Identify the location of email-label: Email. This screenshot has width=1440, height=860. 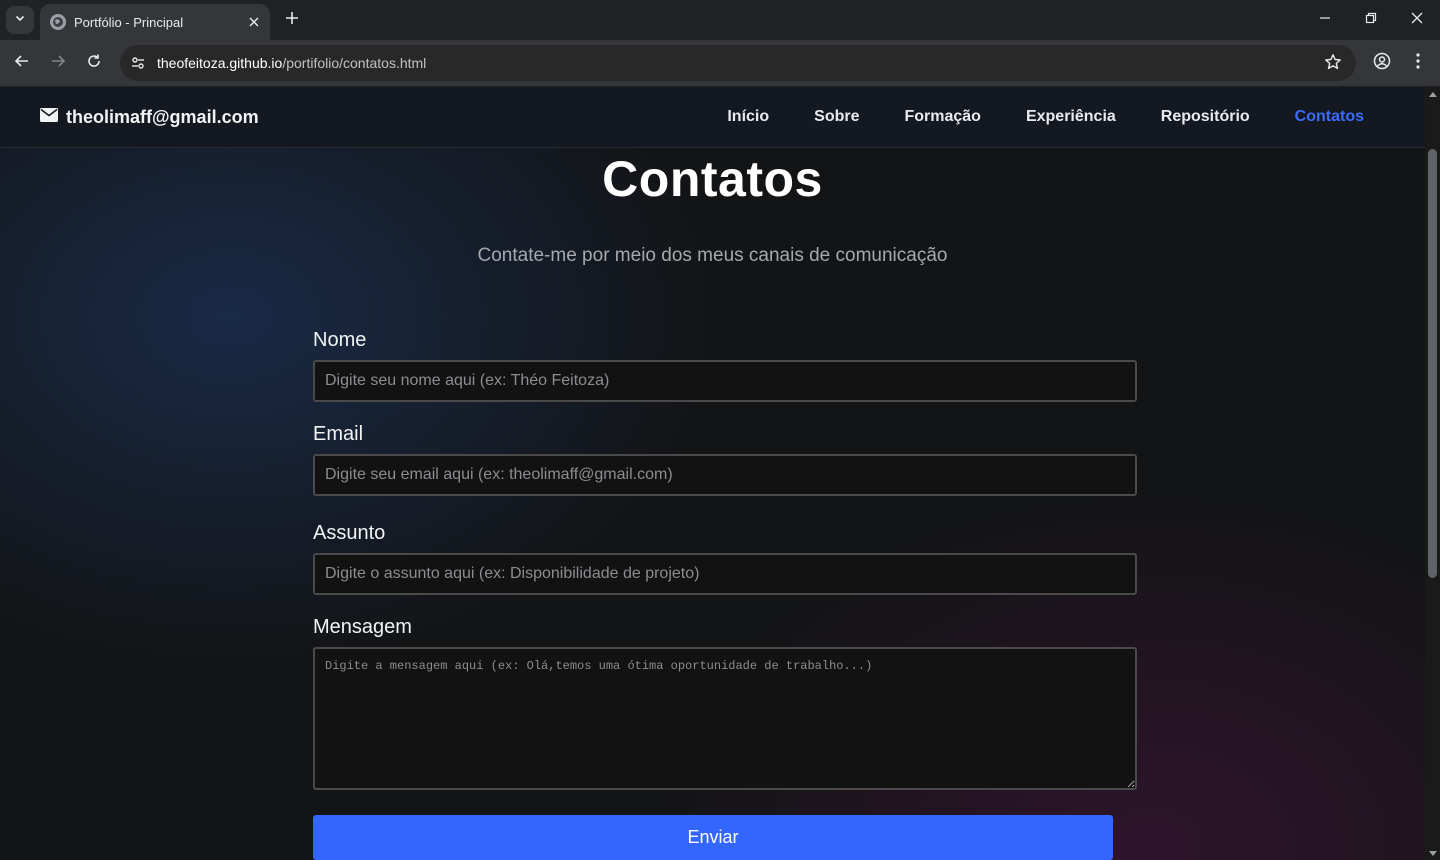
(338, 434).